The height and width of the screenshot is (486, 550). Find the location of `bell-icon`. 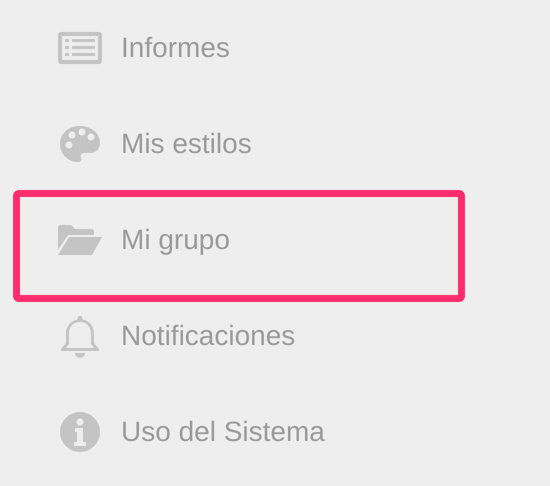

bell-icon is located at coordinates (80, 336).